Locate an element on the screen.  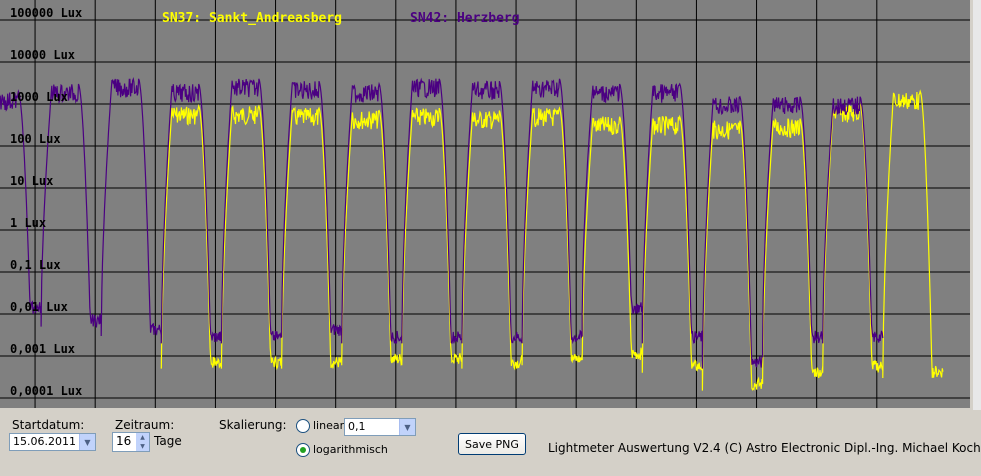
y-tick-label: 100 Lux is located at coordinates (35, 139).